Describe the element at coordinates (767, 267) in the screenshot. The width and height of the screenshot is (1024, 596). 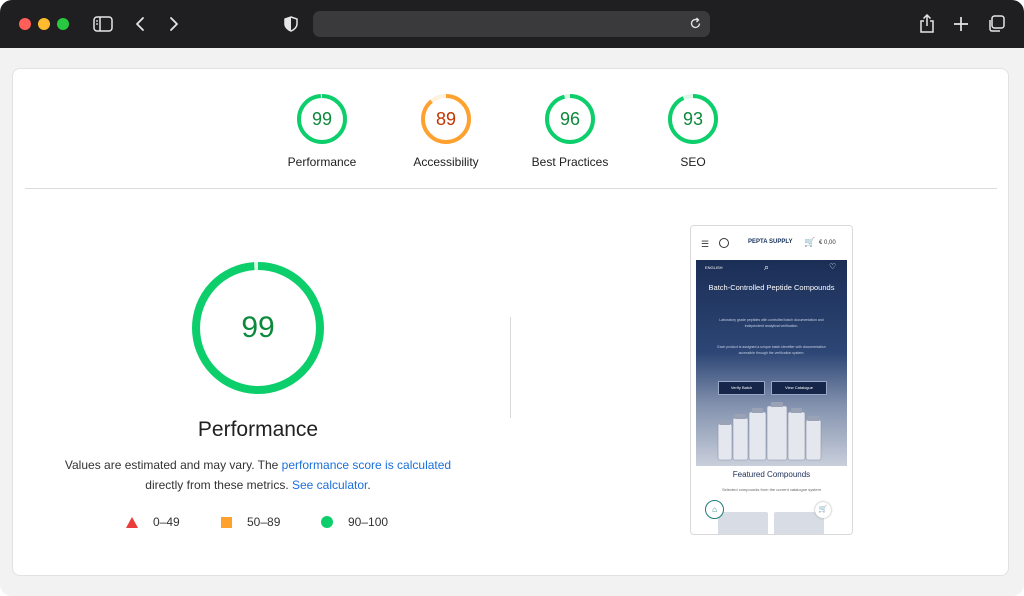
I see `search-icon: ⌕` at that location.